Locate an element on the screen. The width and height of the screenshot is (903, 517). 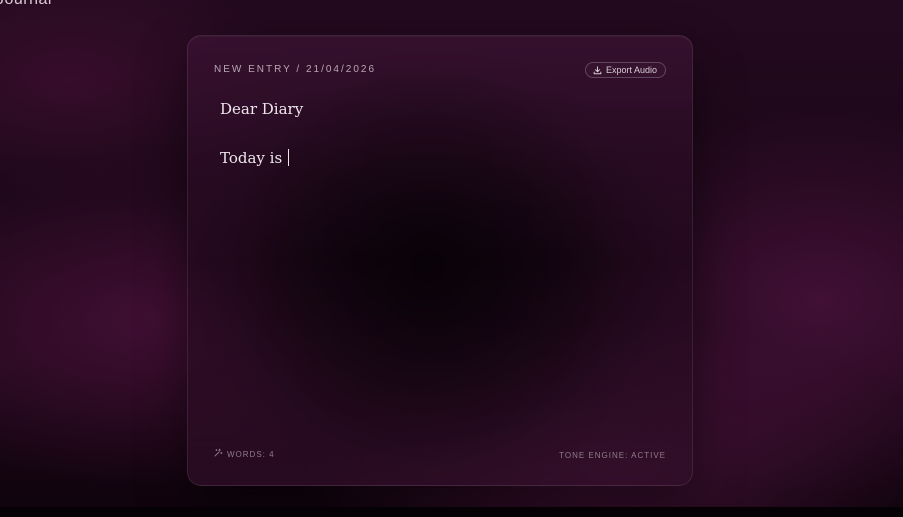
sparkle-icon is located at coordinates (218, 454).